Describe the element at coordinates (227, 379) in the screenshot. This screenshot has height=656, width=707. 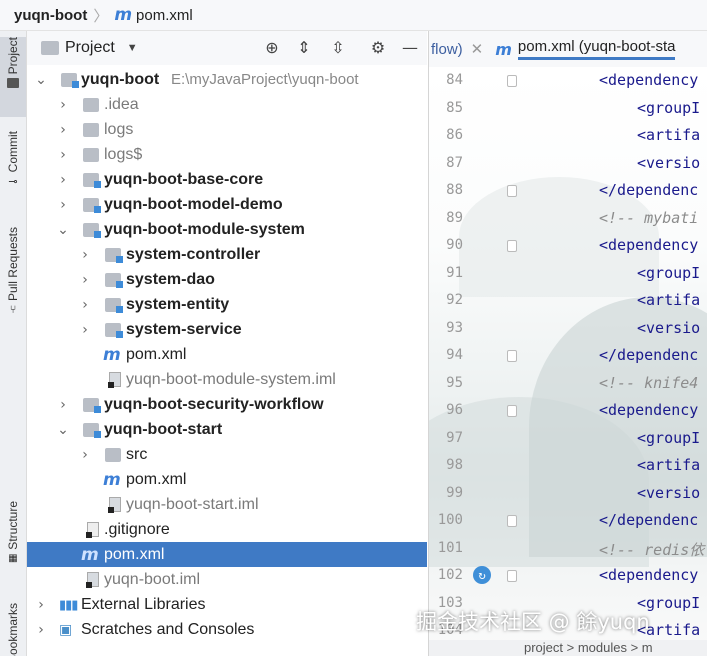
I see `tree-row: yuqn-boot-module-system.iml` at that location.